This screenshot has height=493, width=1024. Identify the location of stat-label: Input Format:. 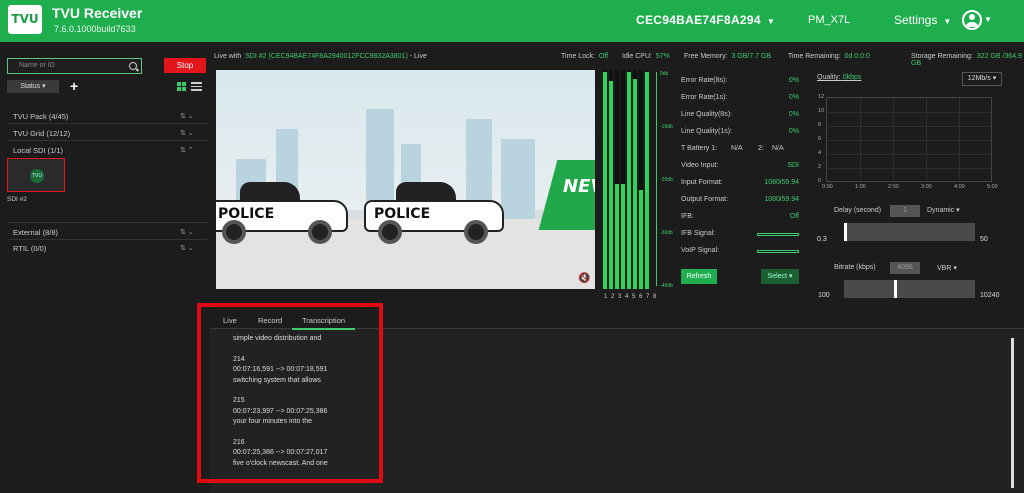
(702, 182).